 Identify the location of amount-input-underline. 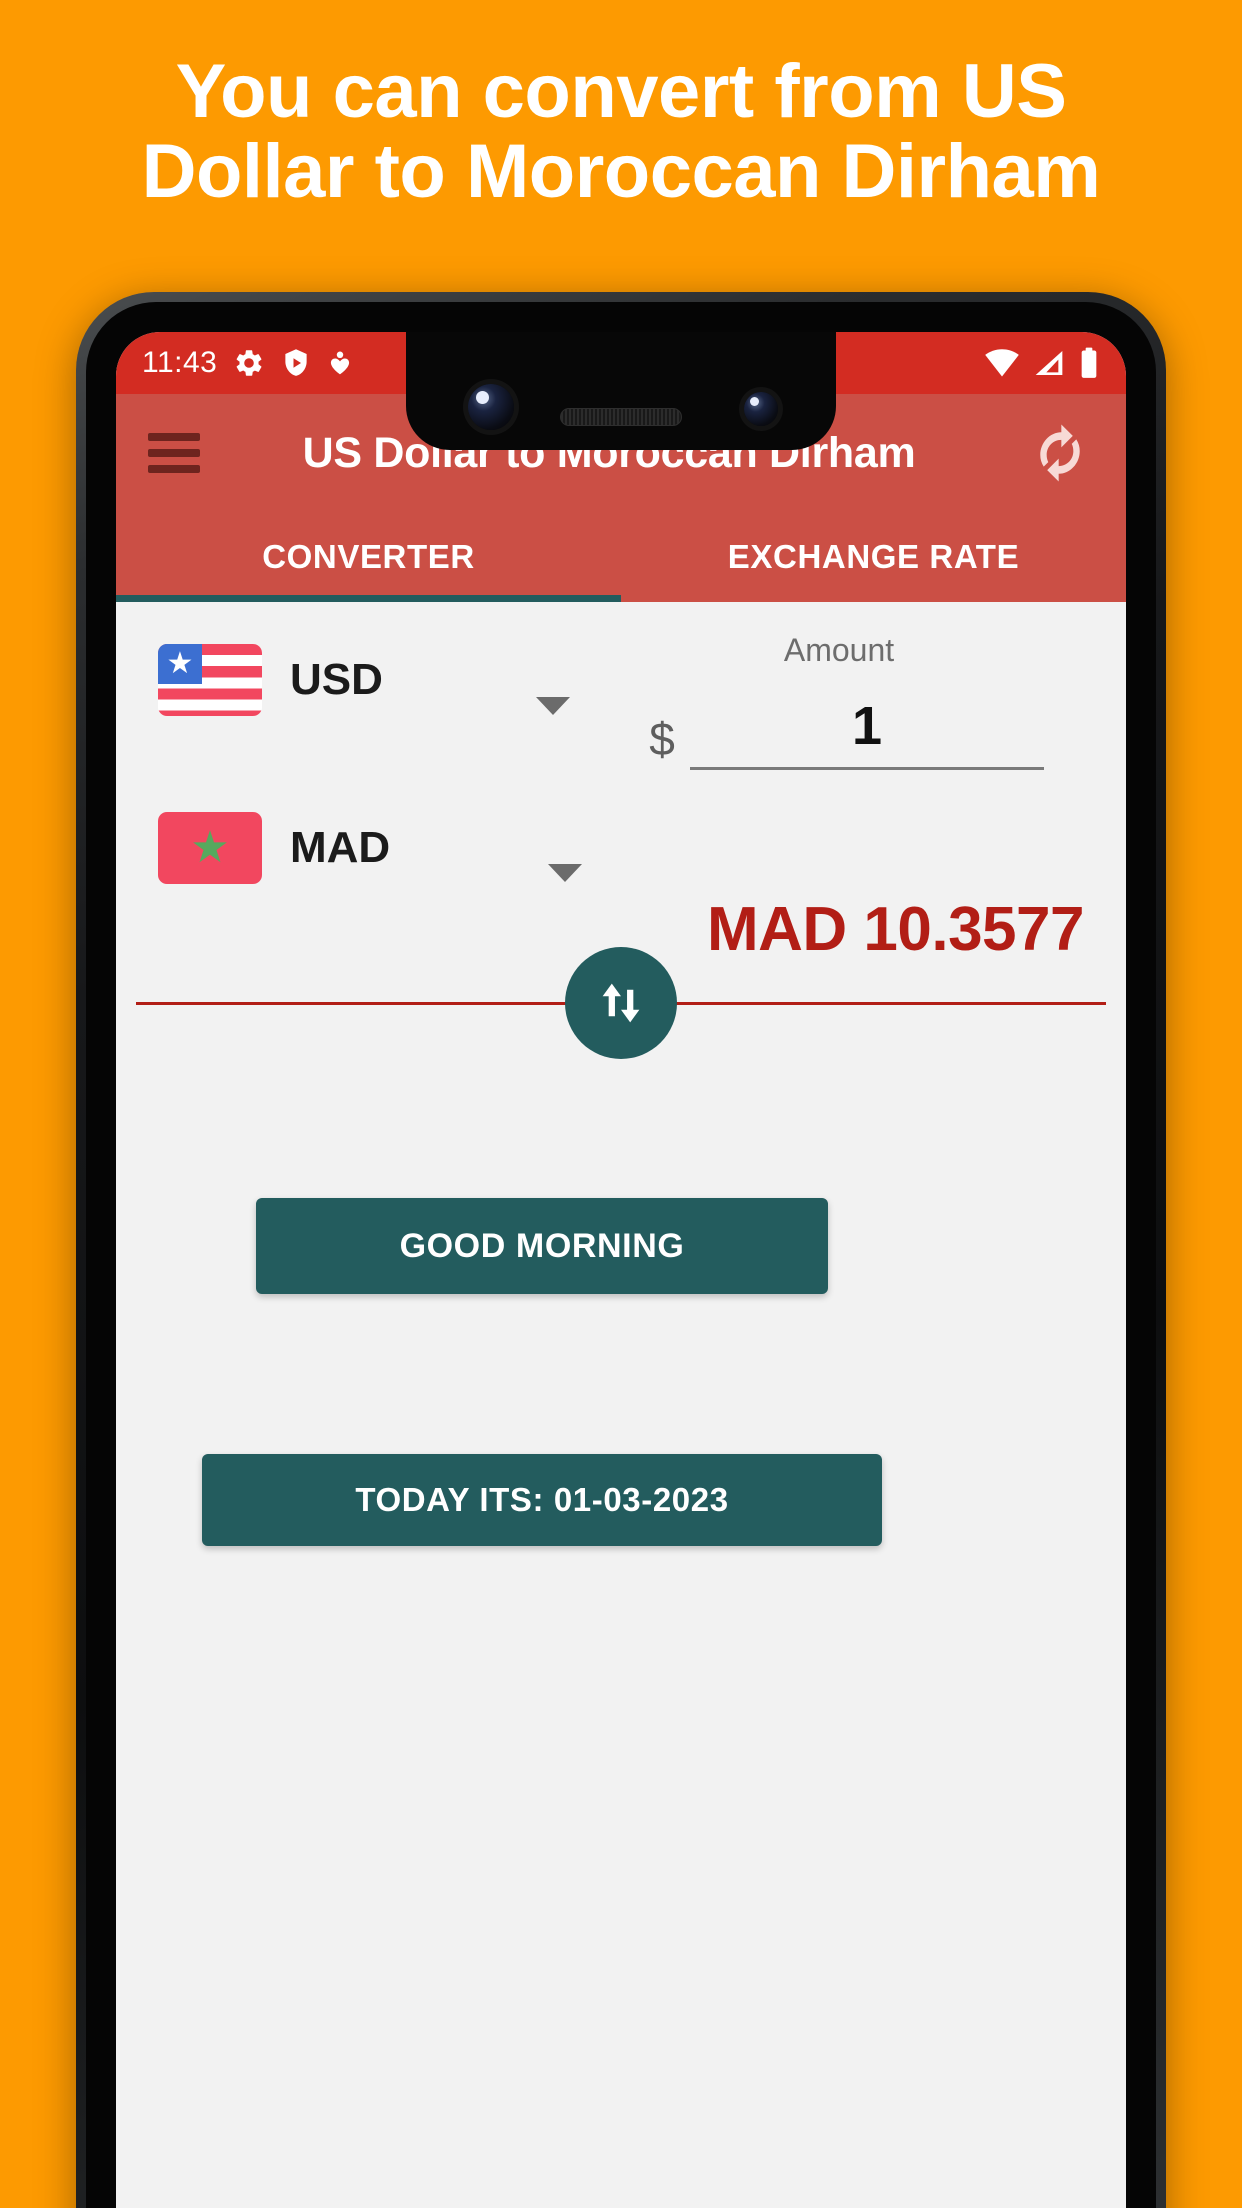
(867, 768).